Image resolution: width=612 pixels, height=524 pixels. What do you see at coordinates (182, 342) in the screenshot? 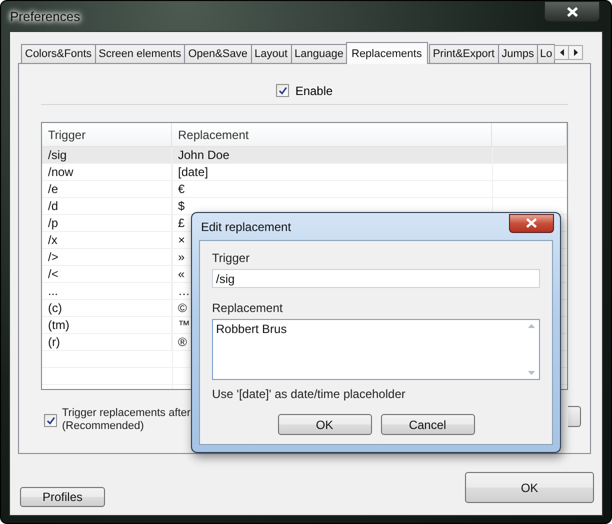
I see `table-cell-text: ®` at bounding box center [182, 342].